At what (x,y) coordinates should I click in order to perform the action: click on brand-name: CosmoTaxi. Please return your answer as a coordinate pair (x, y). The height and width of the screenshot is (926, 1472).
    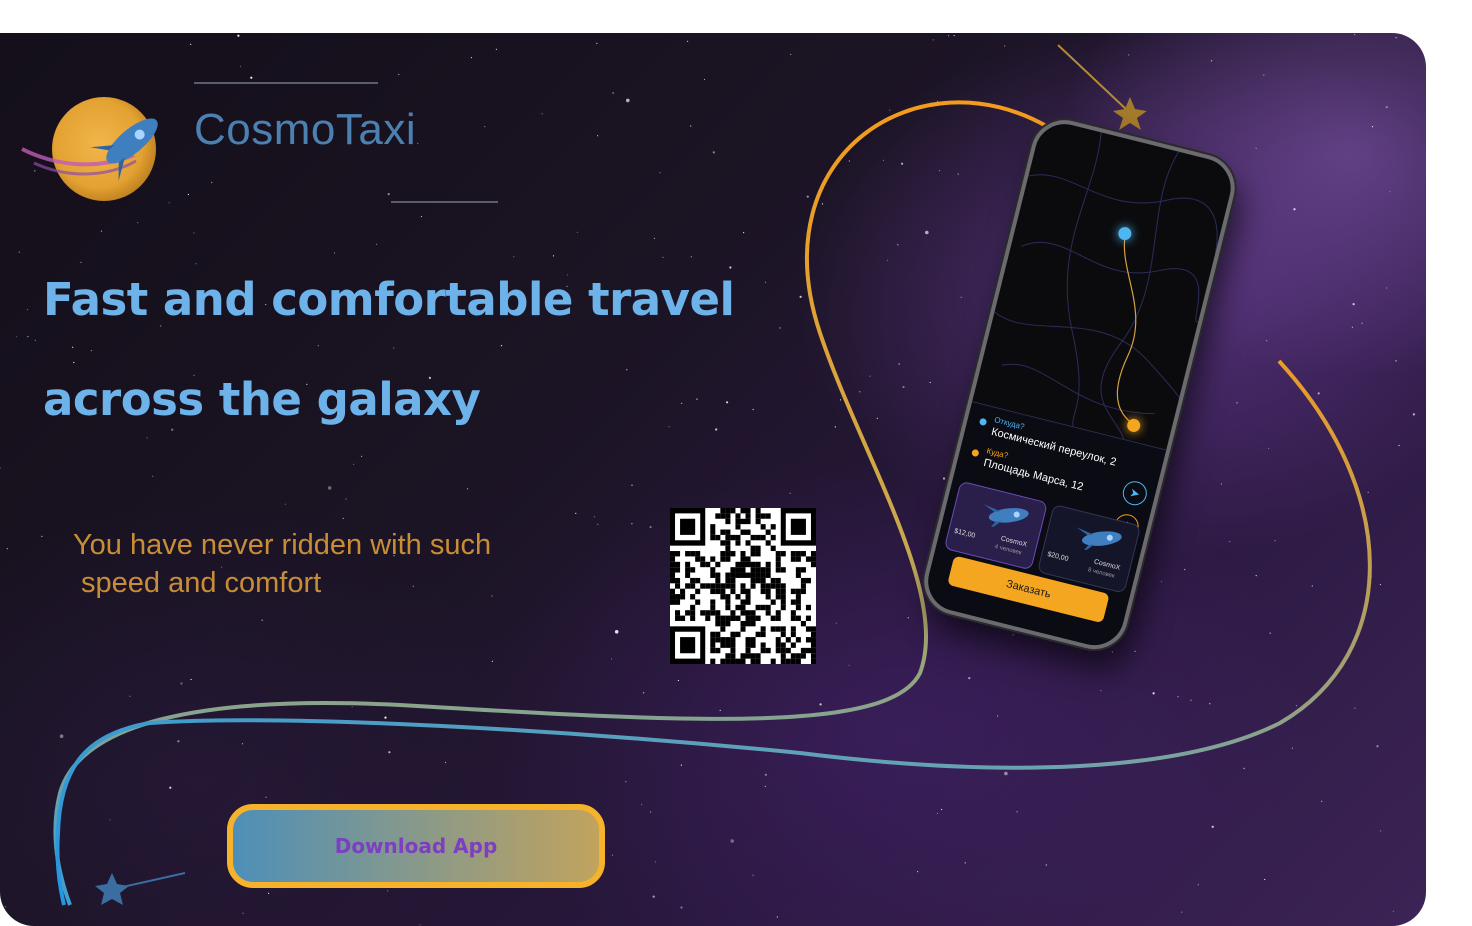
    Looking at the image, I should click on (305, 129).